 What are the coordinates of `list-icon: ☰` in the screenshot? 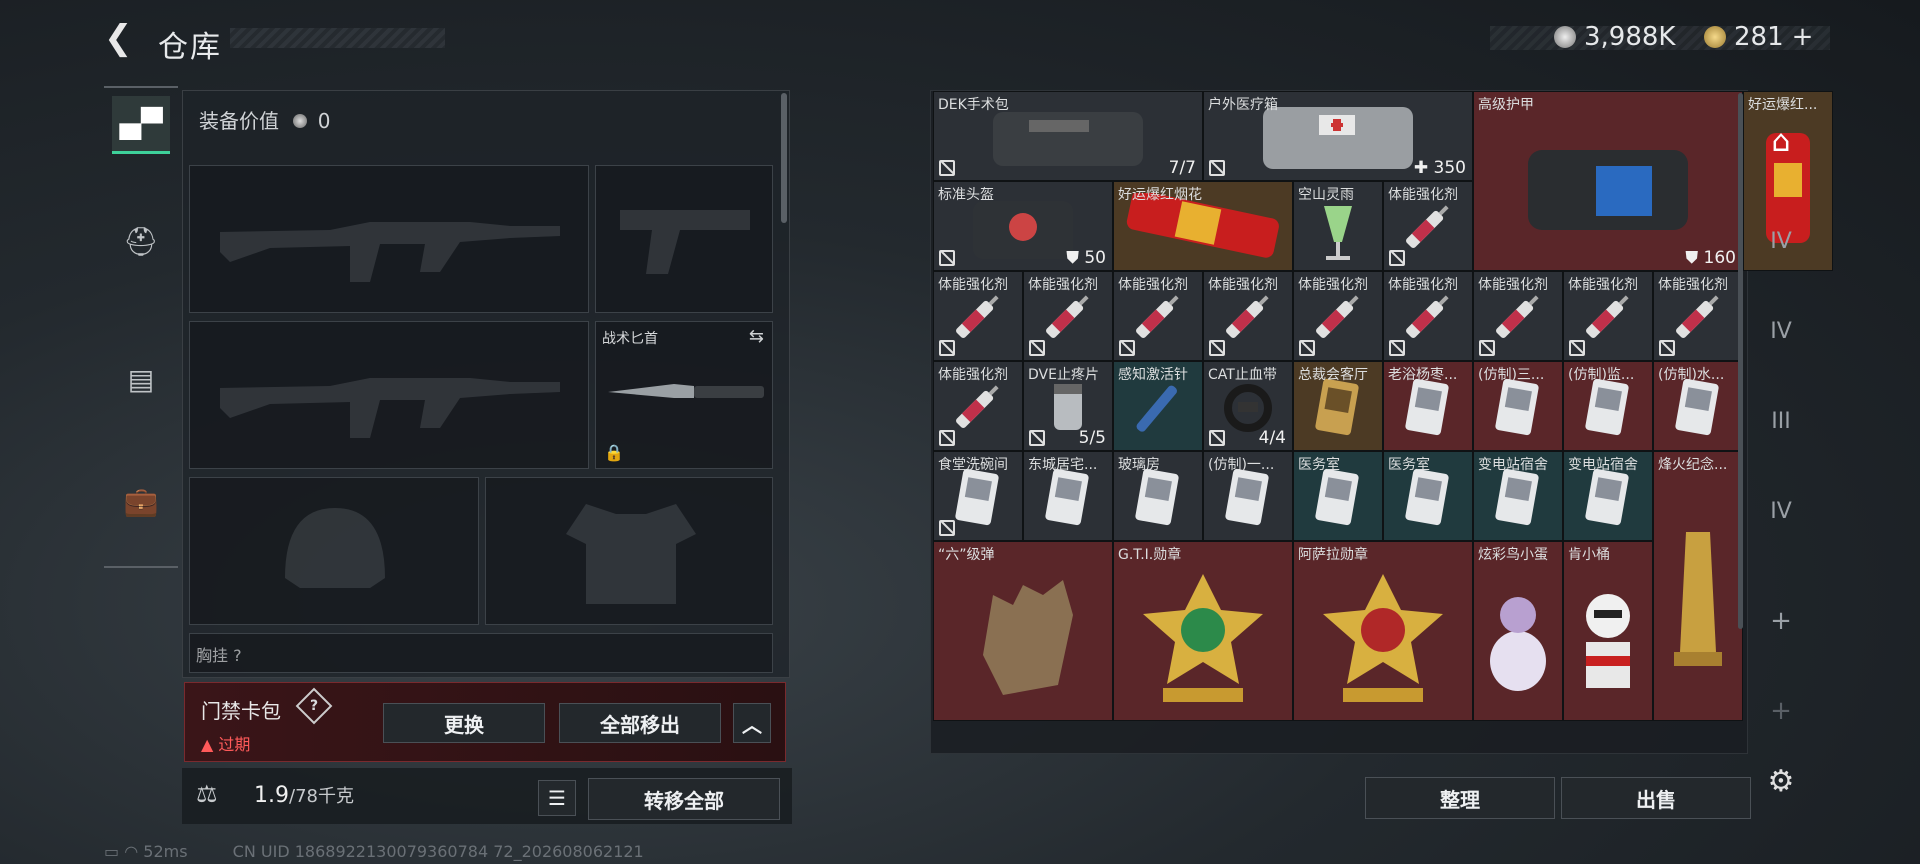 It's located at (557, 798).